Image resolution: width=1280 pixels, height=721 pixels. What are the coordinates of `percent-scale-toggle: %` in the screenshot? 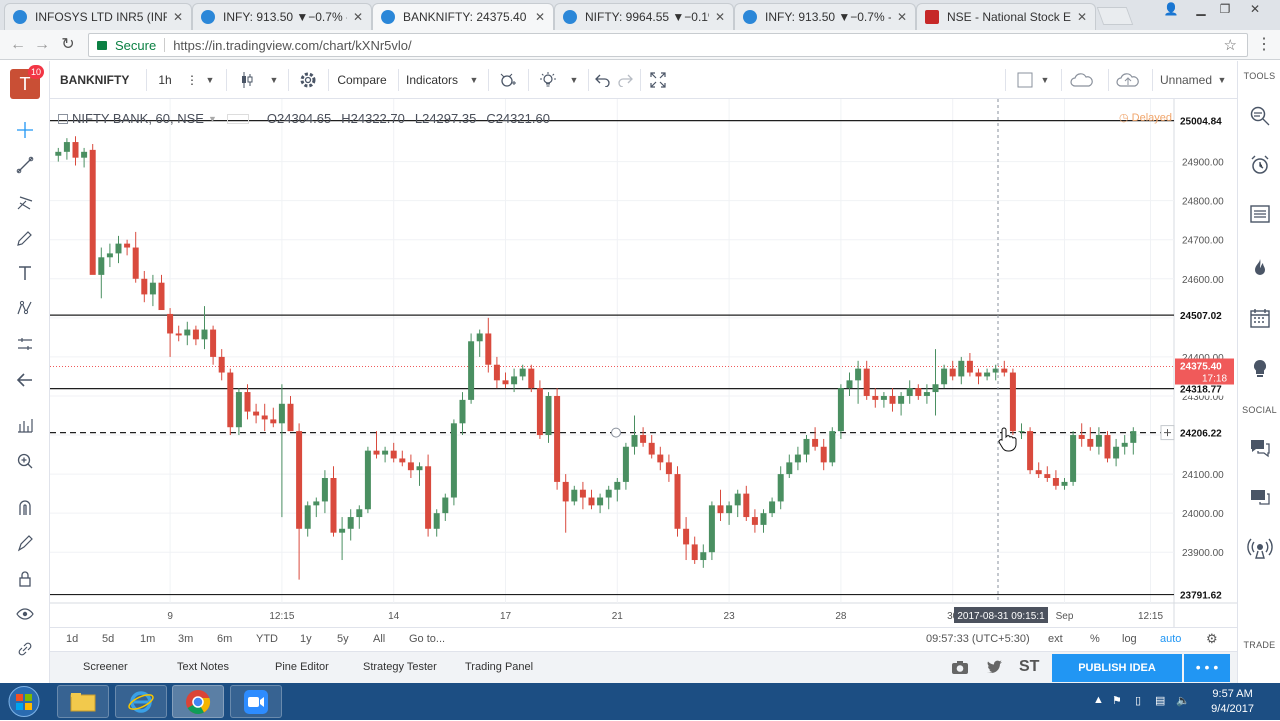 It's located at (1095, 639).